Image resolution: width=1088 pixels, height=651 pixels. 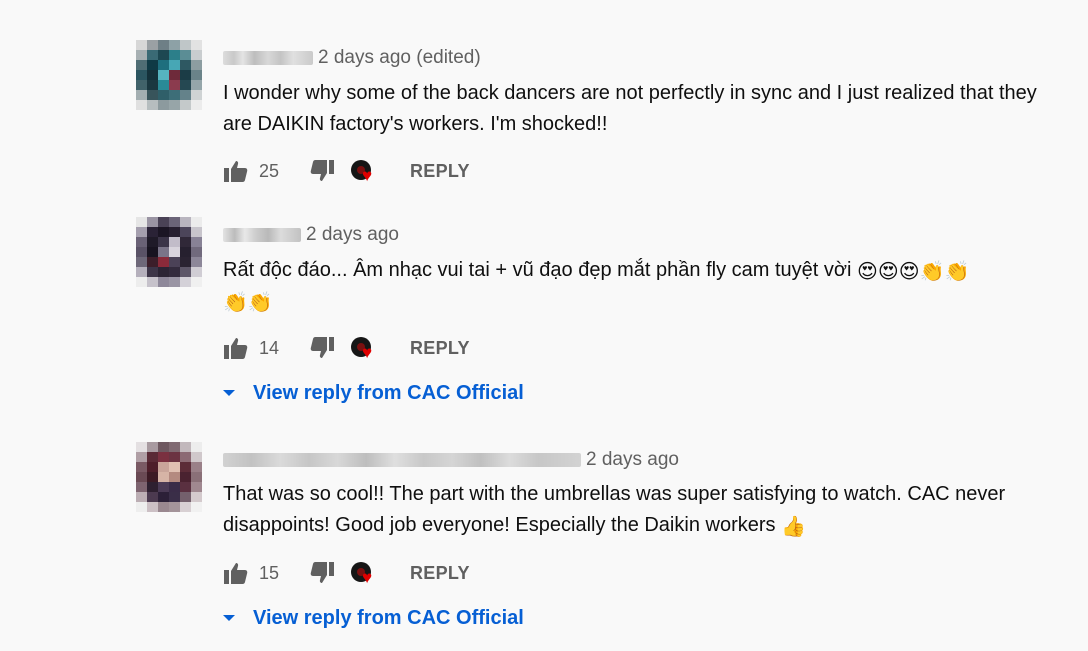 I want to click on thumbs-up-emoji: 👍, so click(x=793, y=527).